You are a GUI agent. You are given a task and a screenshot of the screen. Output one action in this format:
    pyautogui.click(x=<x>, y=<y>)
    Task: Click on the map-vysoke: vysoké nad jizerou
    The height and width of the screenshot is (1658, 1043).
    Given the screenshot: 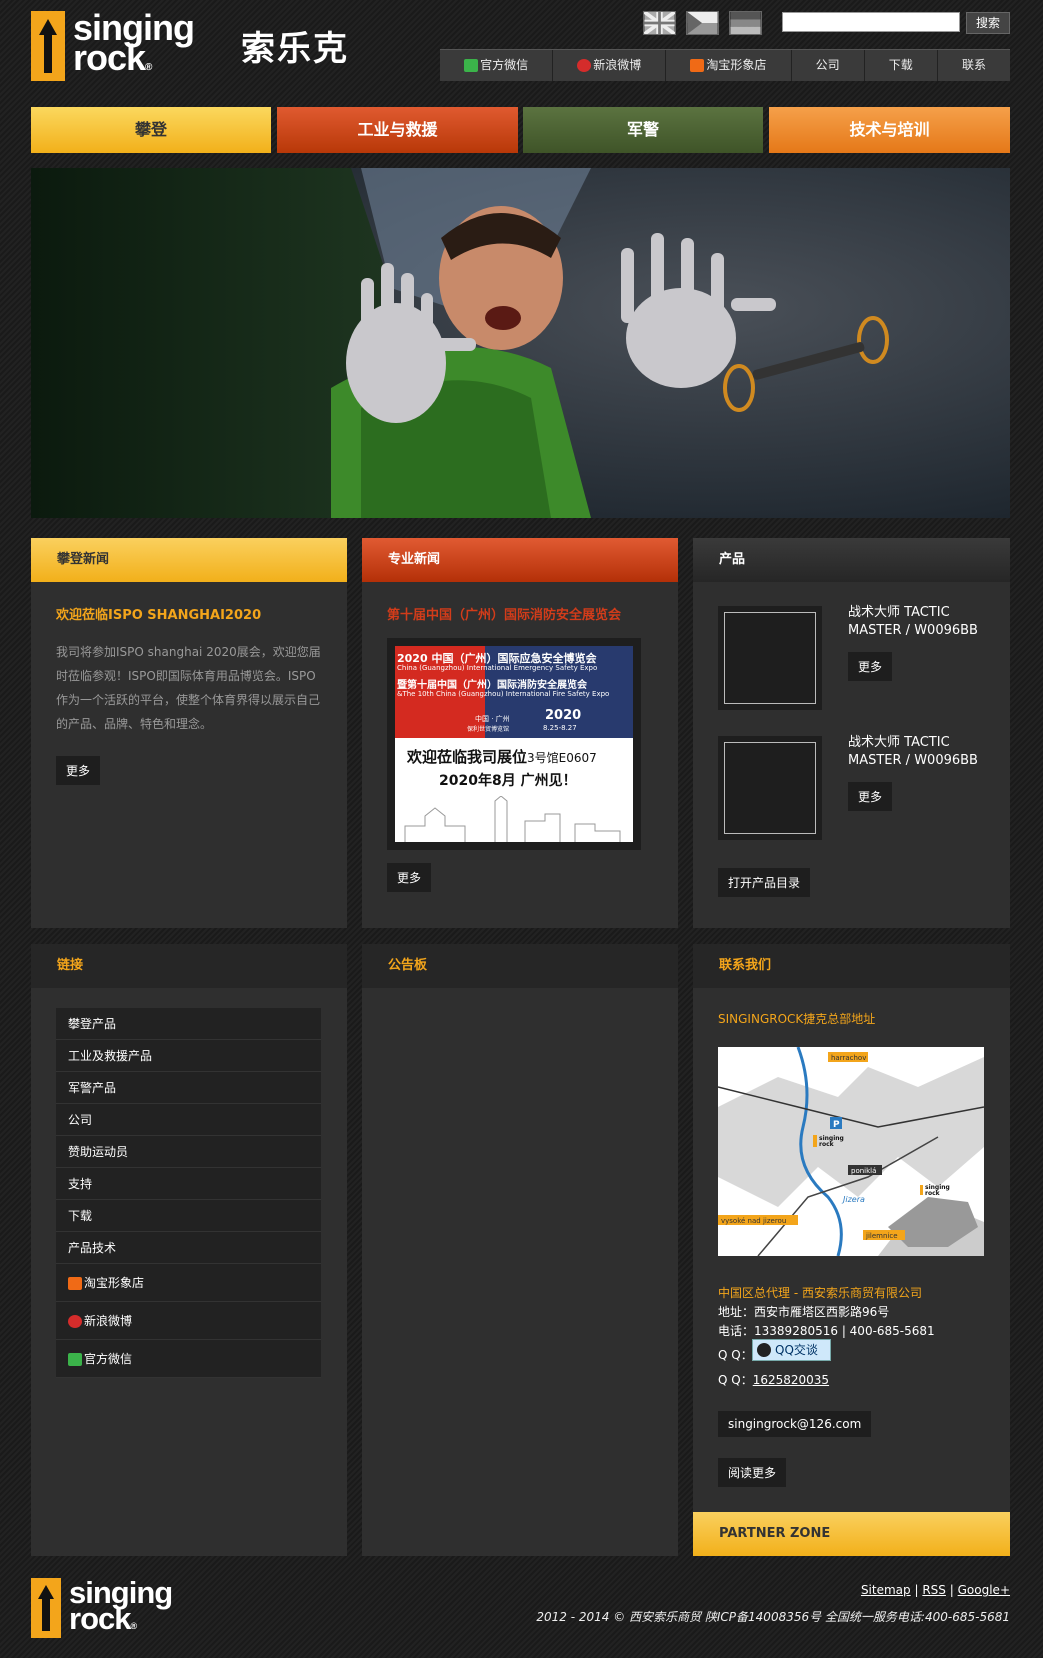 What is the action you would take?
    pyautogui.click(x=753, y=1221)
    